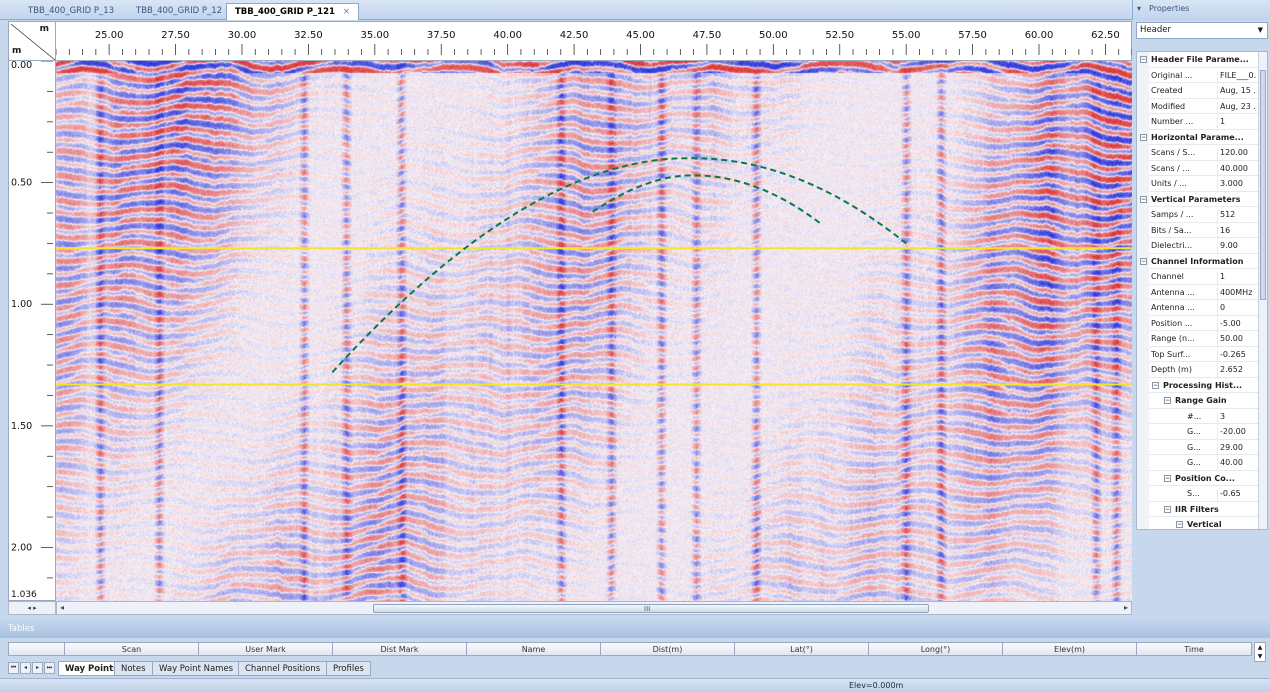 This screenshot has width=1270, height=692. What do you see at coordinates (283, 668) in the screenshot?
I see `table-tab: Channel Positions` at bounding box center [283, 668].